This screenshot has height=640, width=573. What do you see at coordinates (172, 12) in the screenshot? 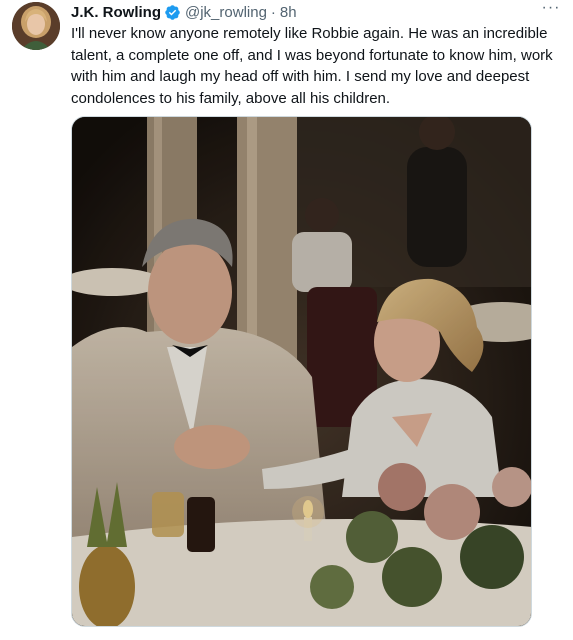
I see `verified-badge-icon` at bounding box center [172, 12].